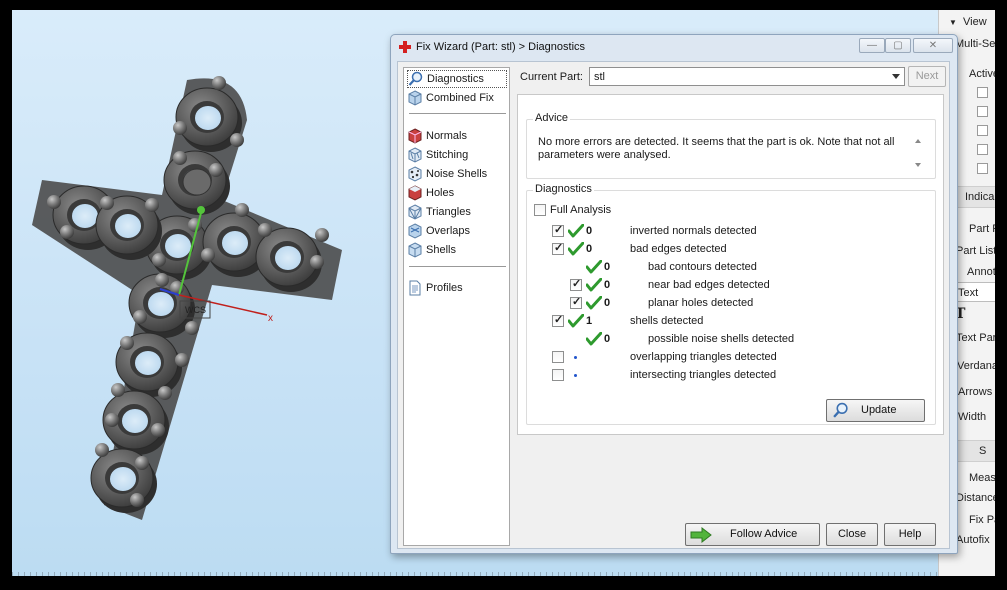 The width and height of the screenshot is (1007, 590). Describe the element at coordinates (918, 165) in the screenshot. I see `advice-scroll-down` at that location.